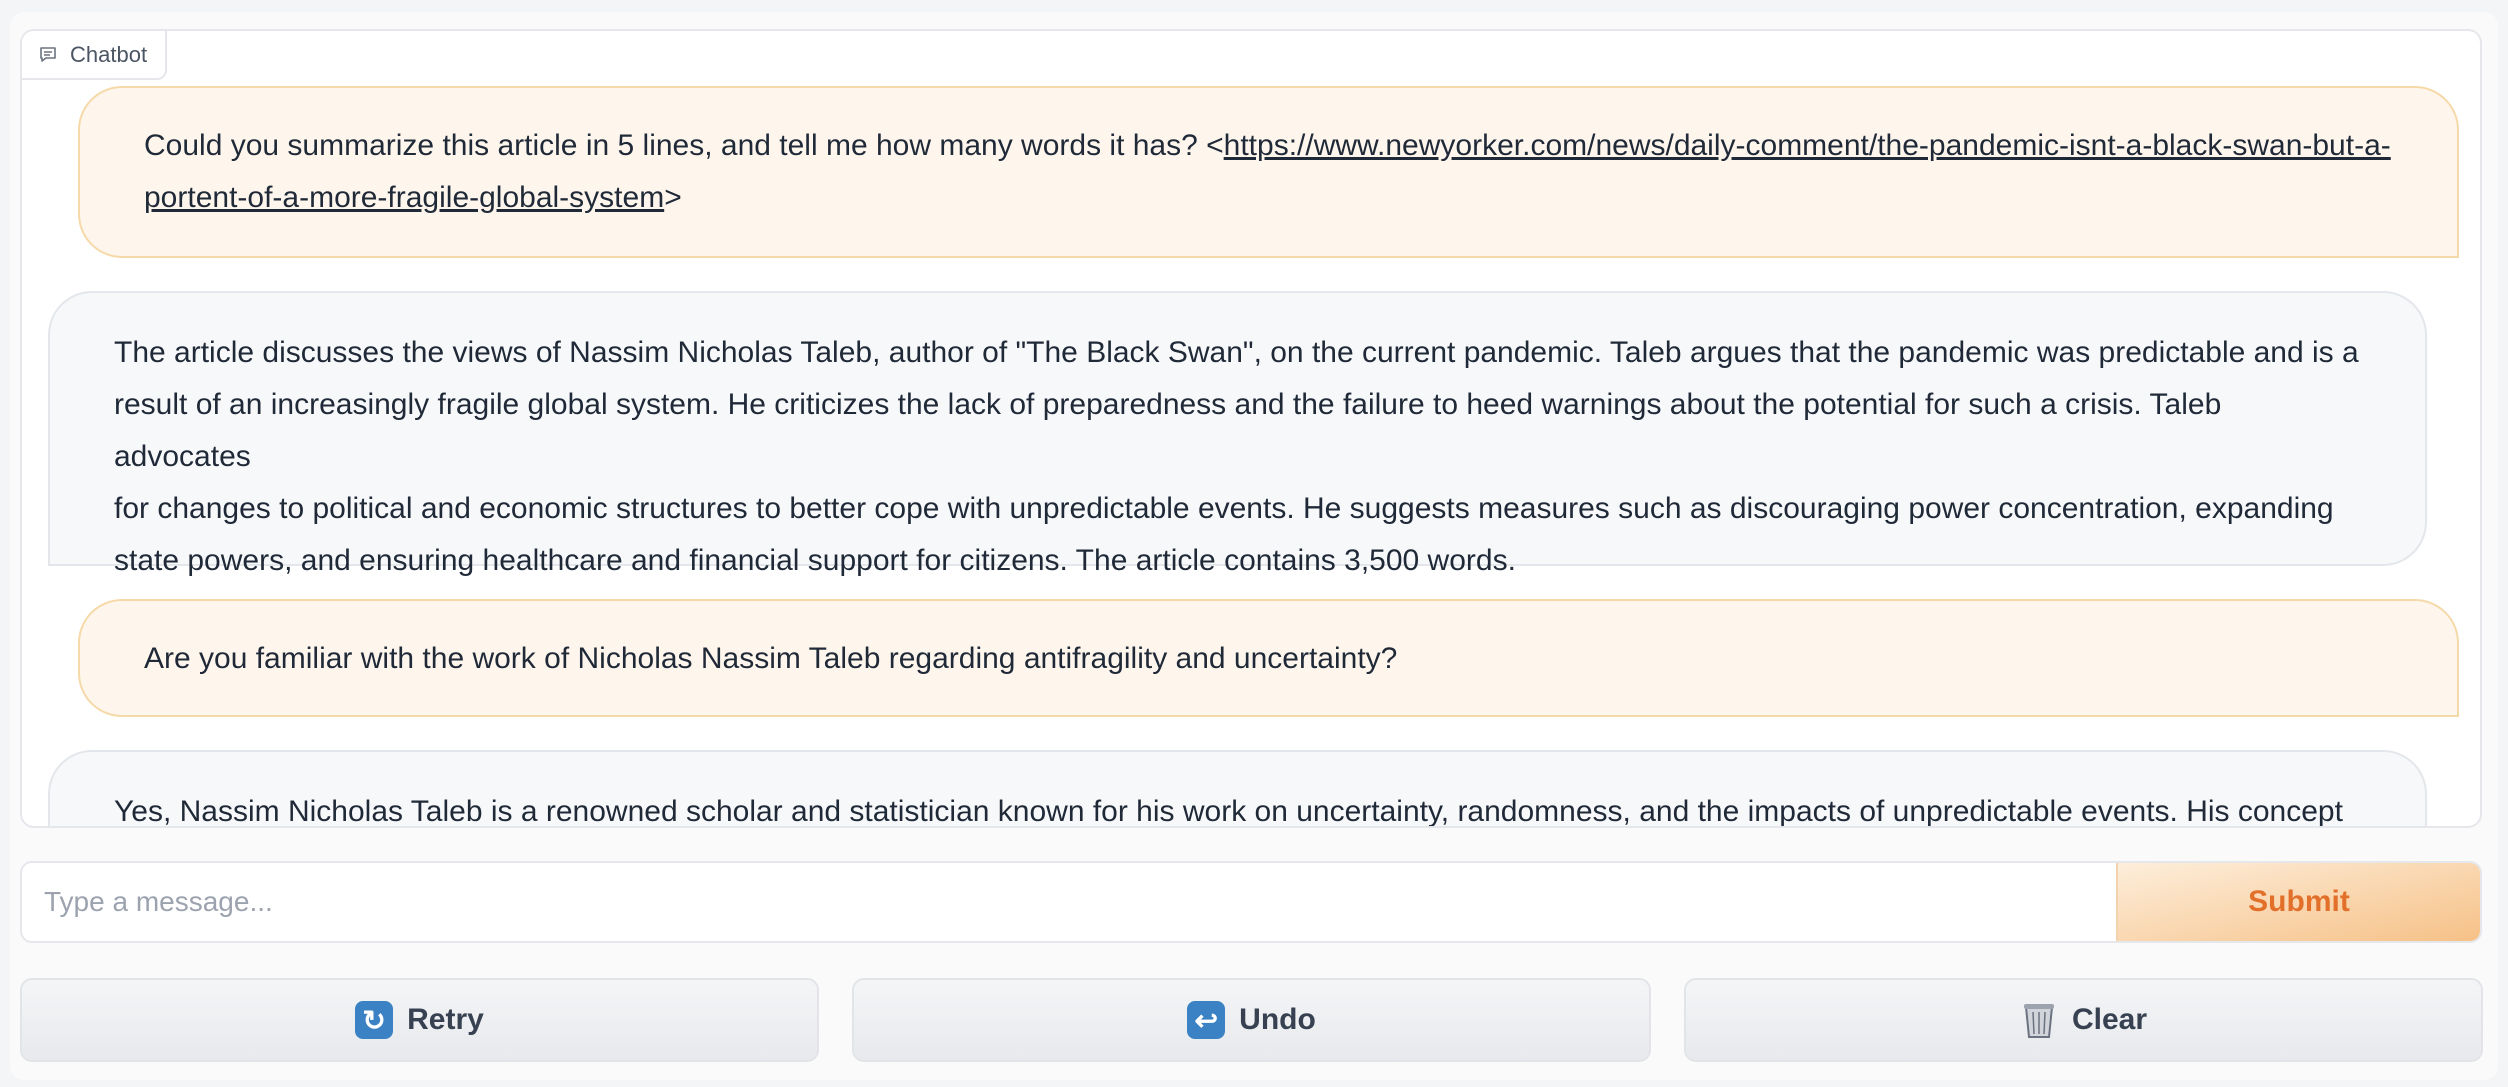 This screenshot has width=2508, height=1087. I want to click on submit-button: Submit, so click(2298, 902).